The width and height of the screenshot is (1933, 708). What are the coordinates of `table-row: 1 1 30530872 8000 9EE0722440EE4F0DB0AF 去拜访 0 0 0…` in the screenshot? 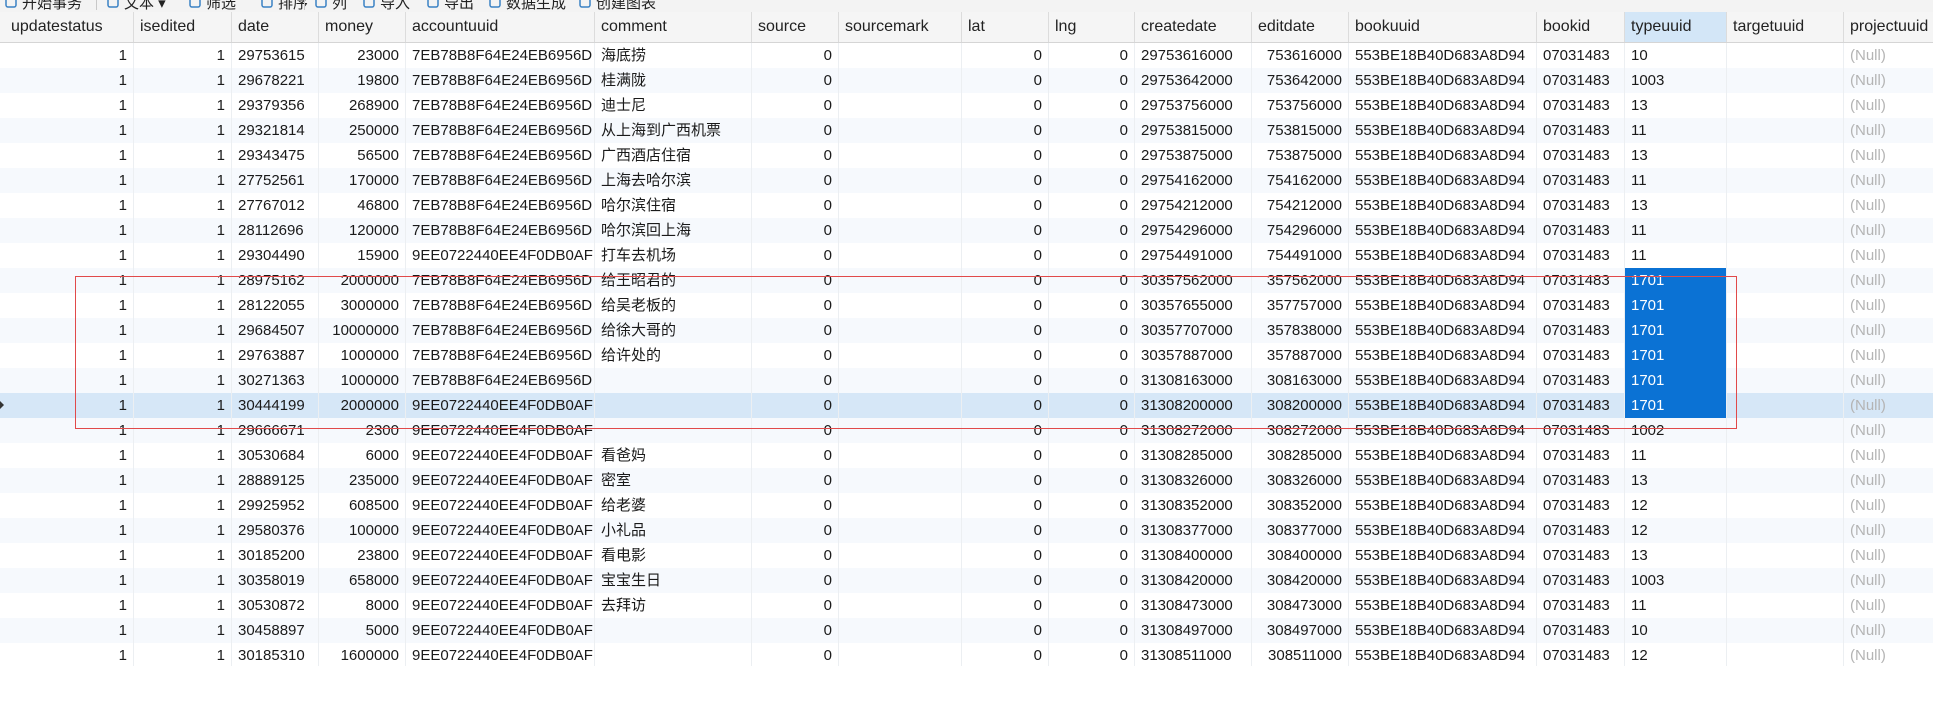 It's located at (966, 605).